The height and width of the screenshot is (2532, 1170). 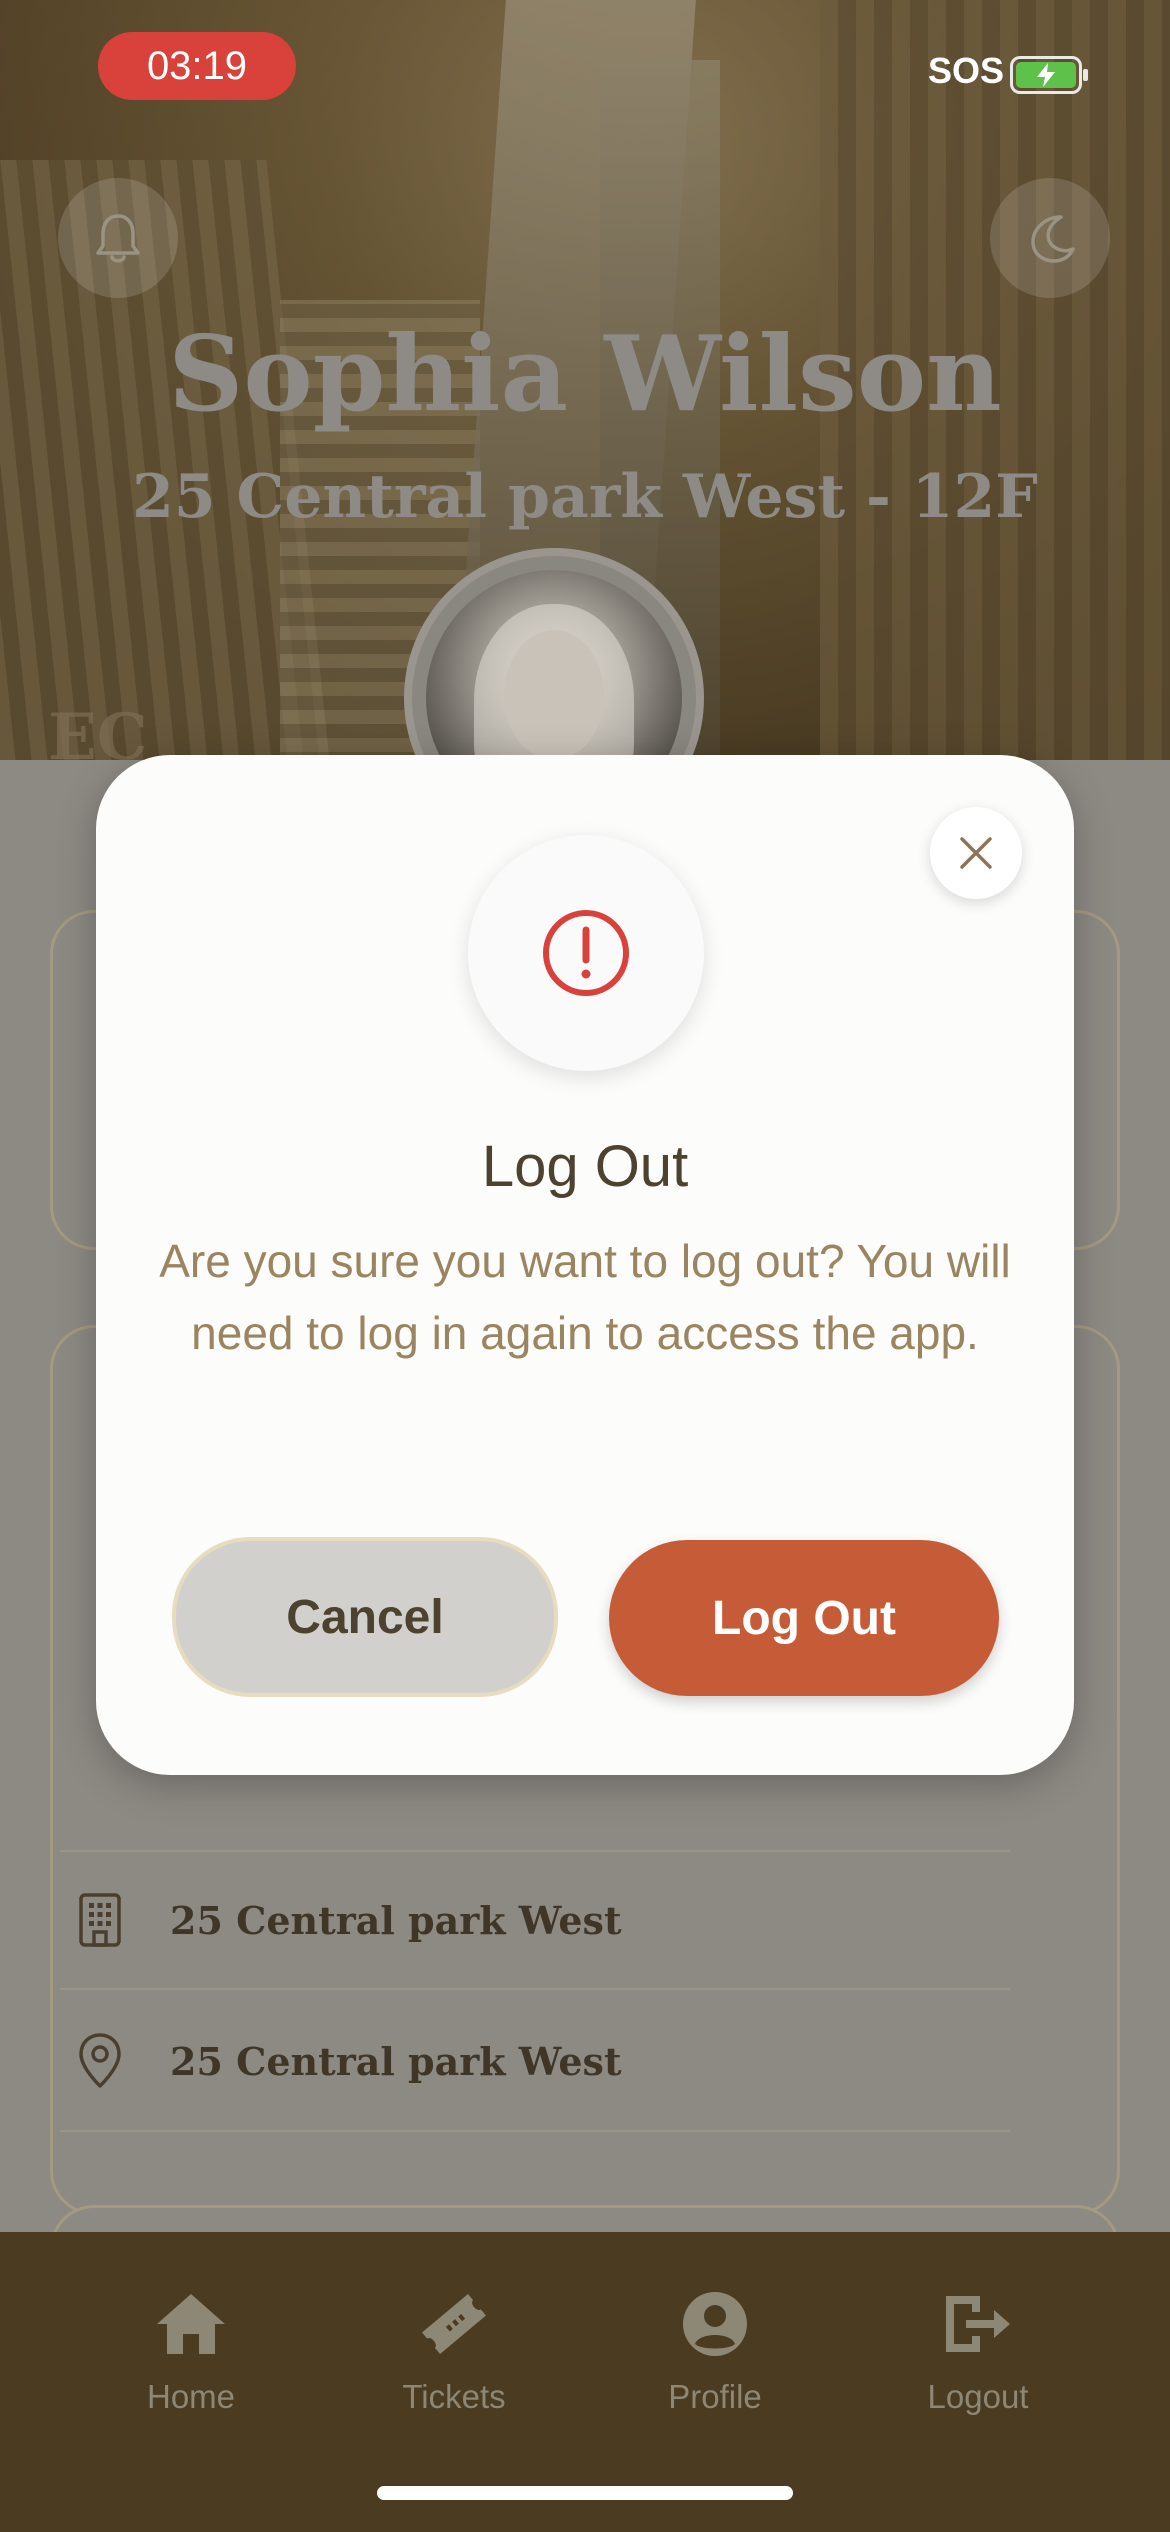 I want to click on alert-badge, so click(x=586, y=953).